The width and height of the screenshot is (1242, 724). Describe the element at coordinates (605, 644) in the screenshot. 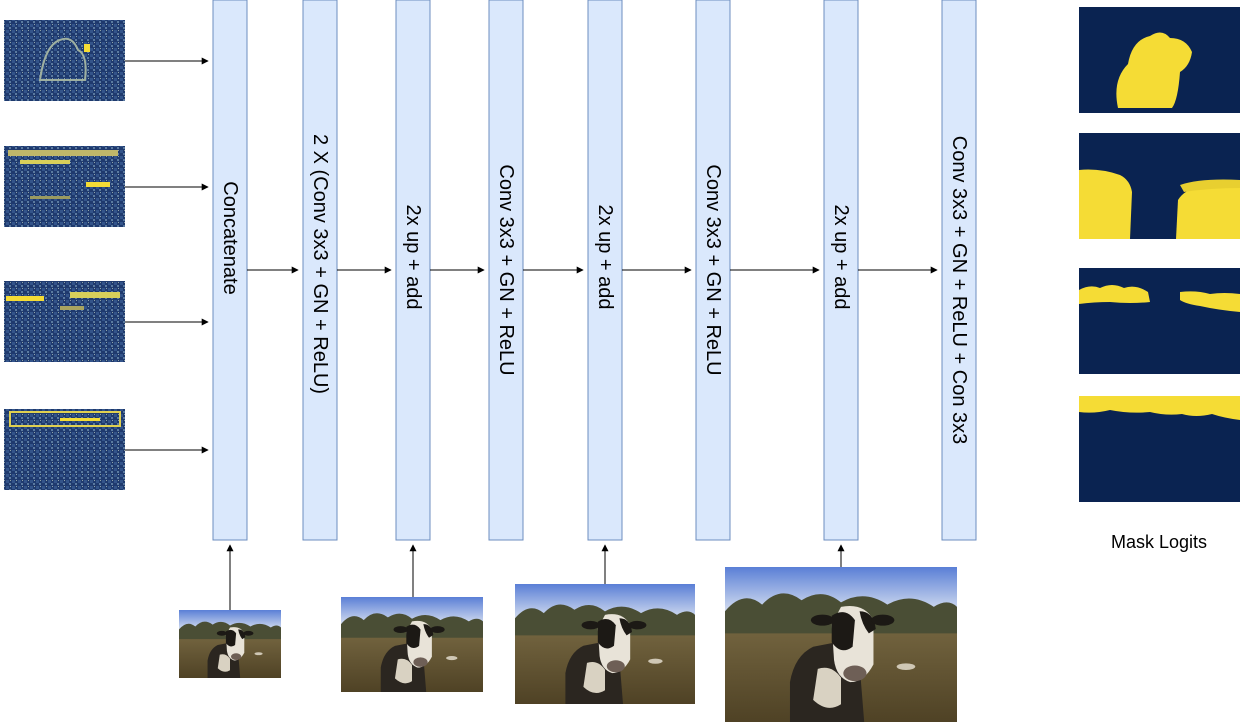

I see `cow-image-large` at that location.